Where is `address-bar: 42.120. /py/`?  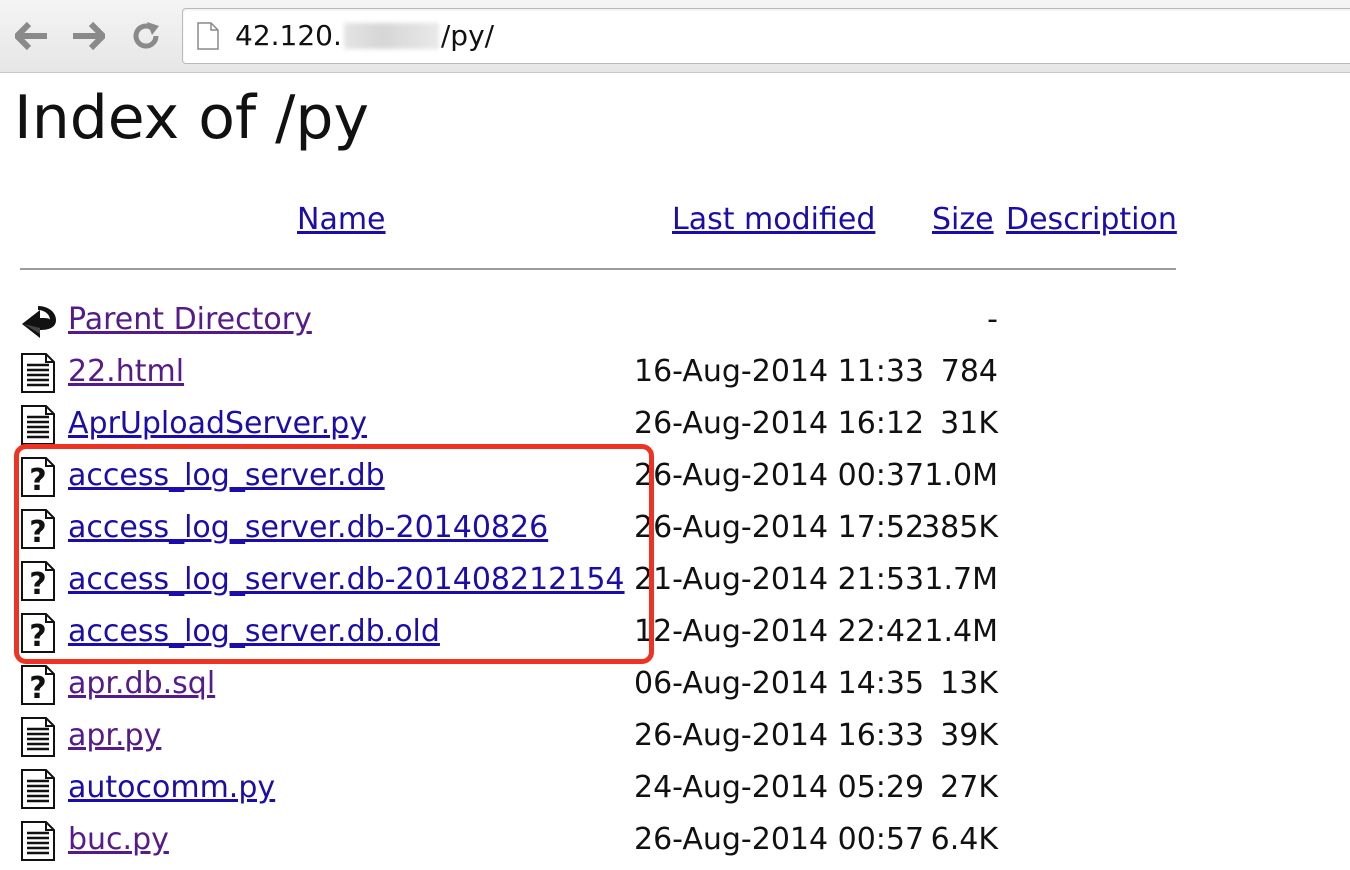 address-bar: 42.120. /py/ is located at coordinates (766, 36).